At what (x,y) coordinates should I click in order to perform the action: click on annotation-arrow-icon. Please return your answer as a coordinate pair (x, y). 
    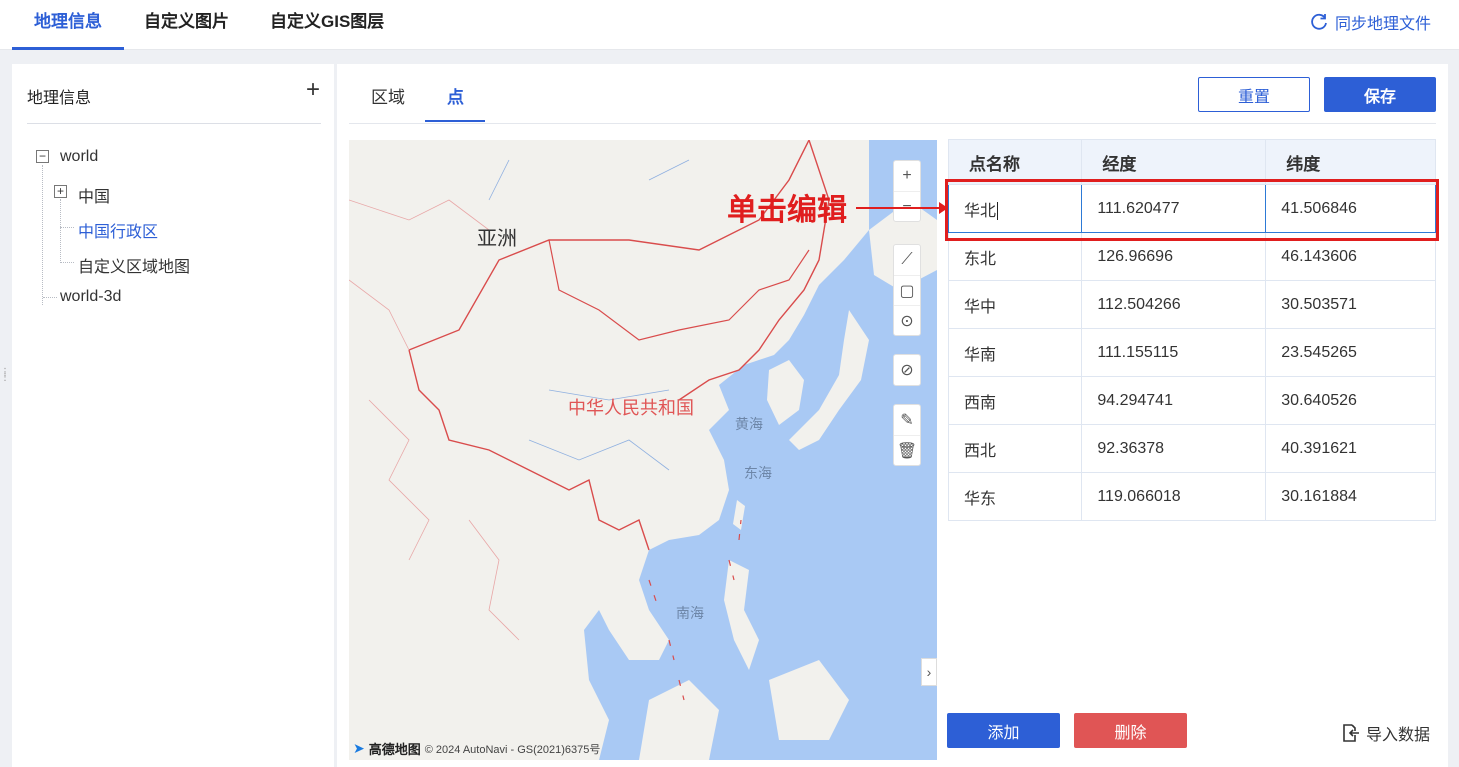
    Looking at the image, I should click on (902, 208).